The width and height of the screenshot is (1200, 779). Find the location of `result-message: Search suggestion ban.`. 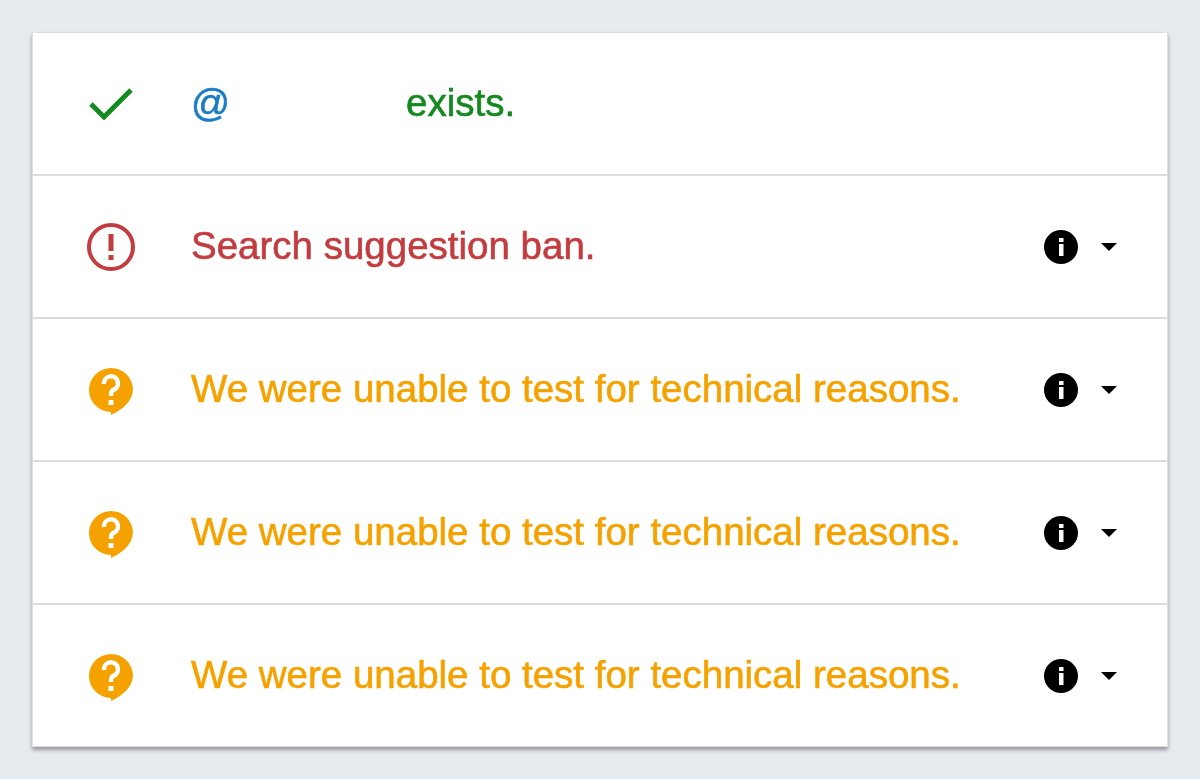

result-message: Search suggestion ban. is located at coordinates (393, 246).